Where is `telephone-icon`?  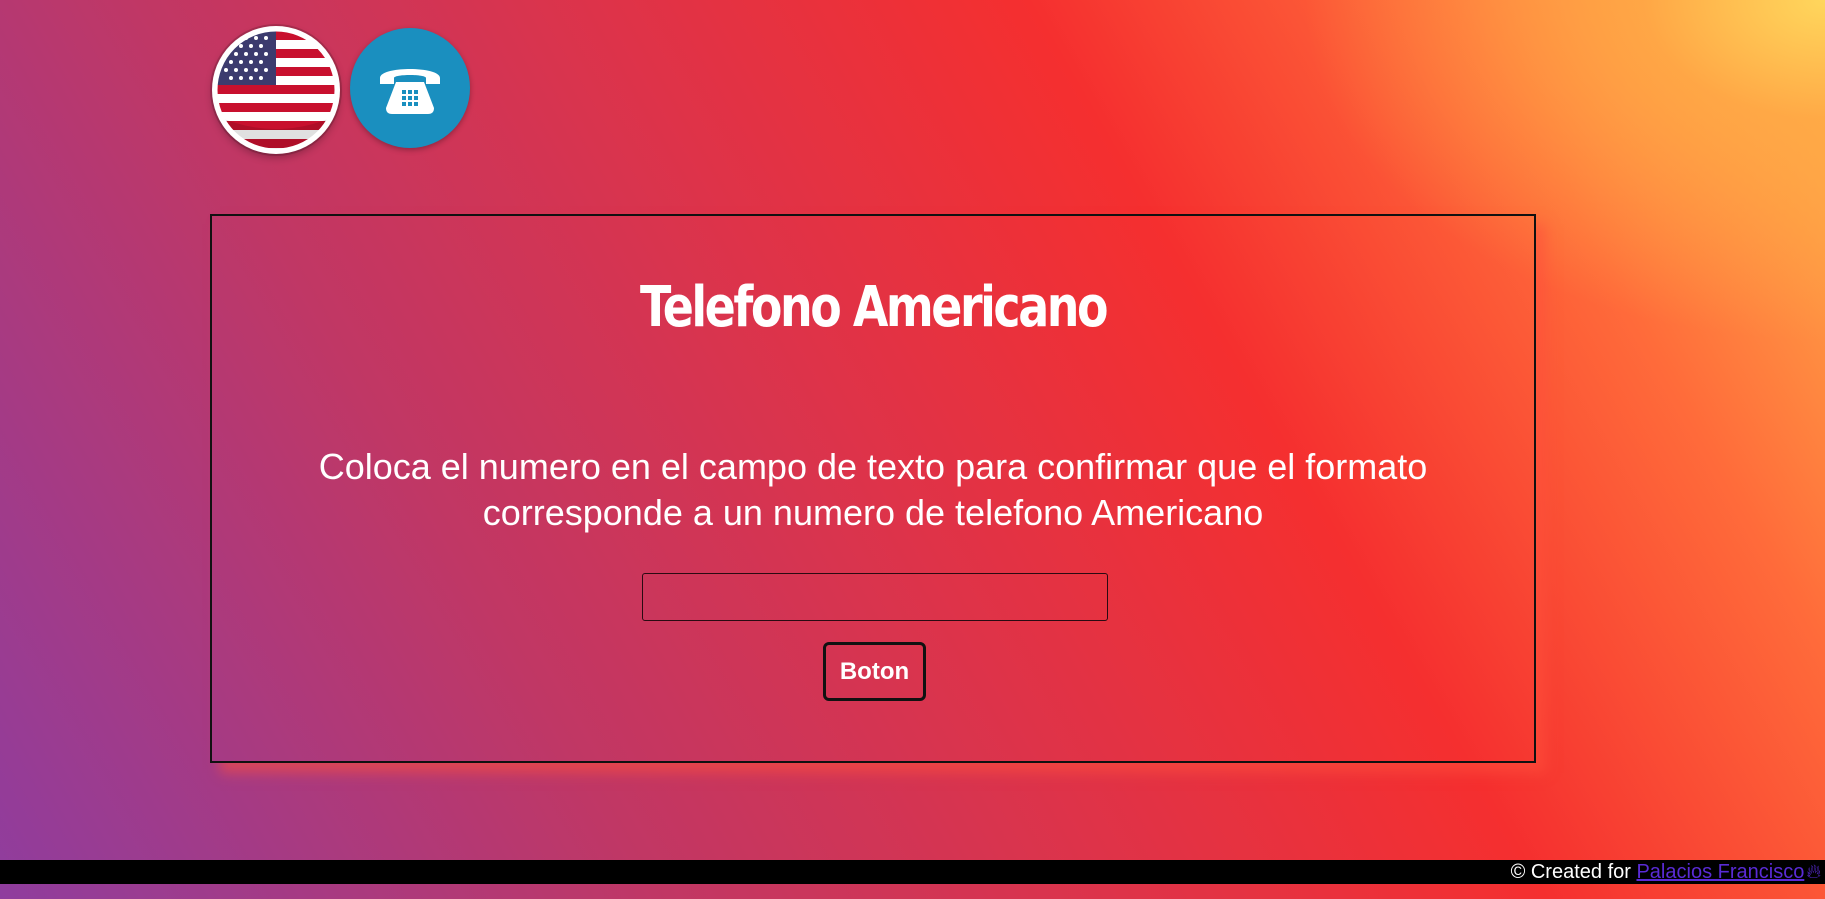 telephone-icon is located at coordinates (410, 88).